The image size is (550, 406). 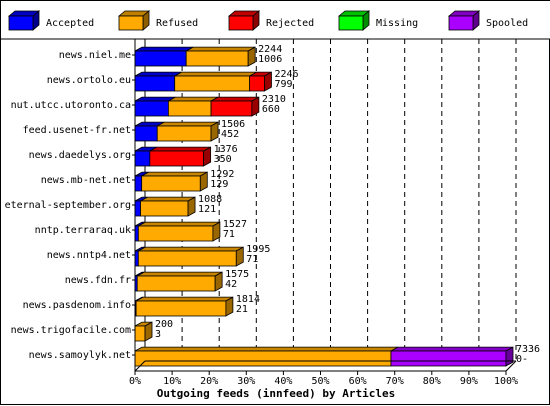 What do you see at coordinates (283, 381) in the screenshot?
I see `x-tick-label: 40%` at bounding box center [283, 381].